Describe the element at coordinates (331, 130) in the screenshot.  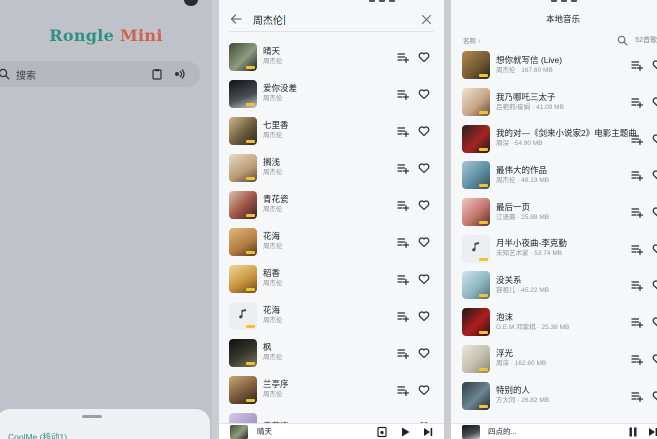
I see `list-item: 七里香 周杰伦` at that location.